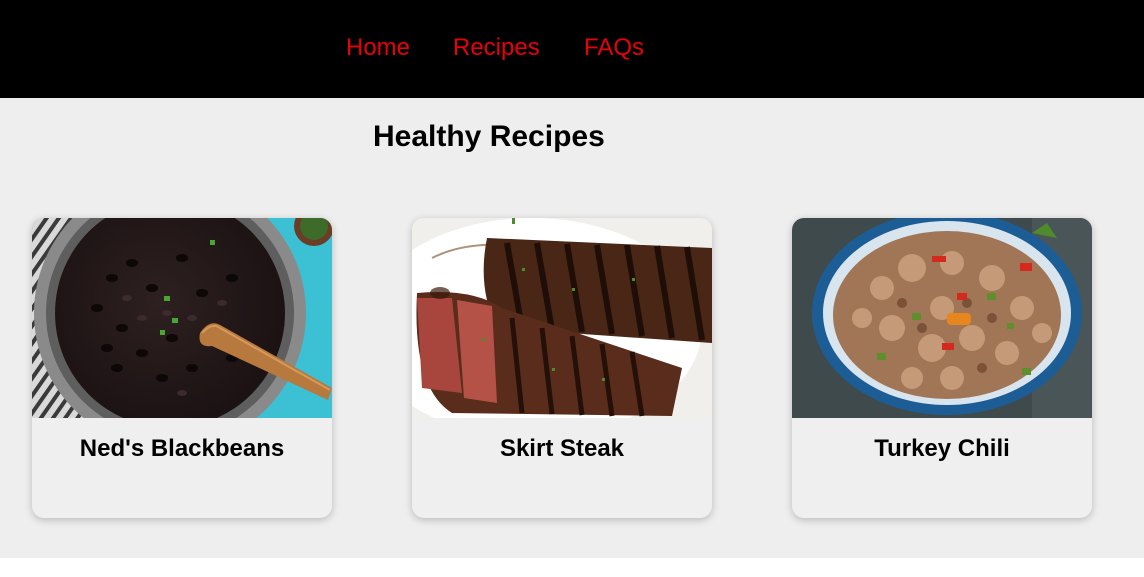 This screenshot has width=1144, height=577. Describe the element at coordinates (942, 448) in the screenshot. I see `recipe-title: Turkey Chili` at that location.